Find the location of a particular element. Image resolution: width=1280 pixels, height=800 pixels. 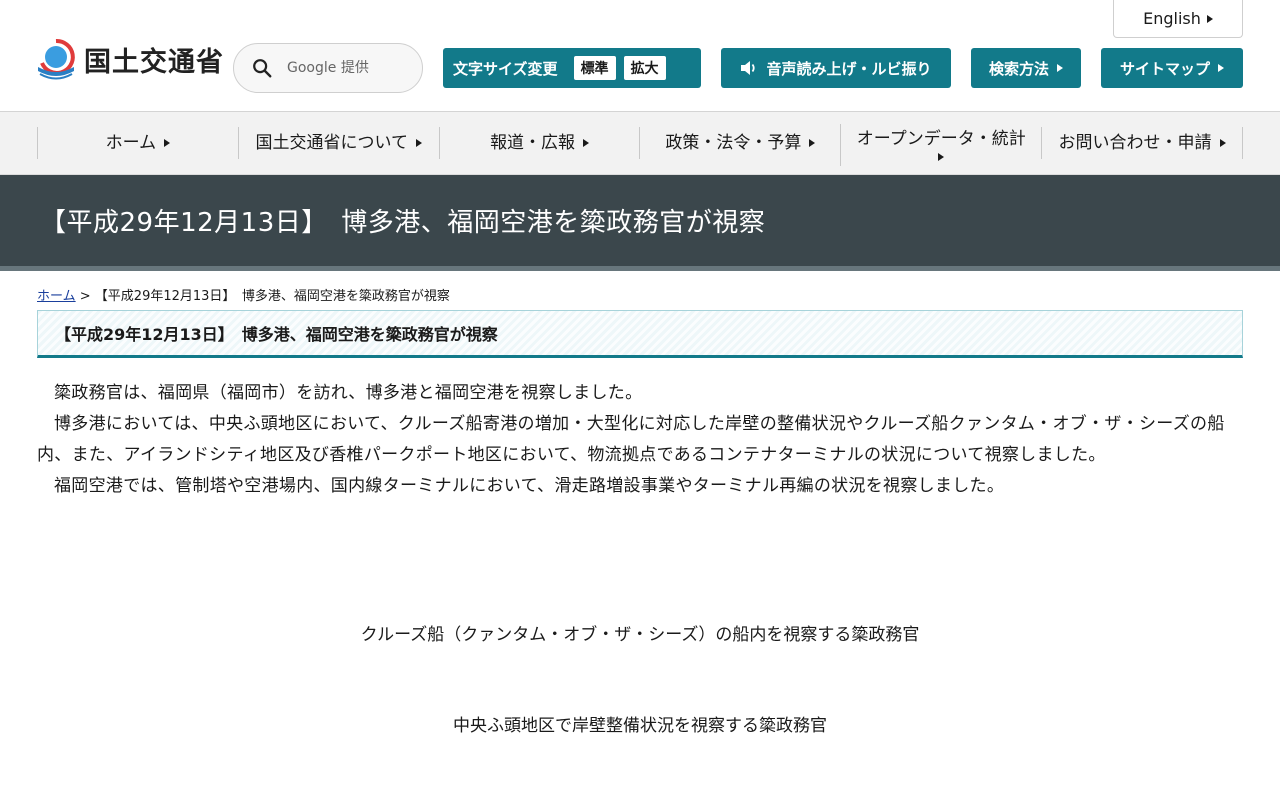

nav-item-policy: 政策・法令・予算 is located at coordinates (739, 143).